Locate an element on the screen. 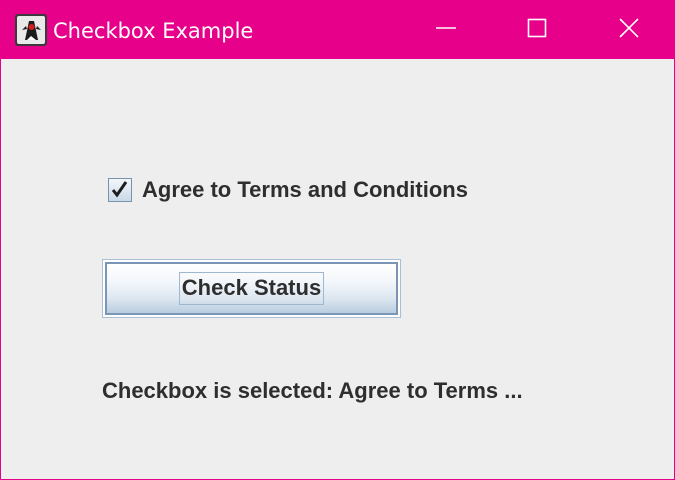 The height and width of the screenshot is (480, 675). close-icon is located at coordinates (629, 30).